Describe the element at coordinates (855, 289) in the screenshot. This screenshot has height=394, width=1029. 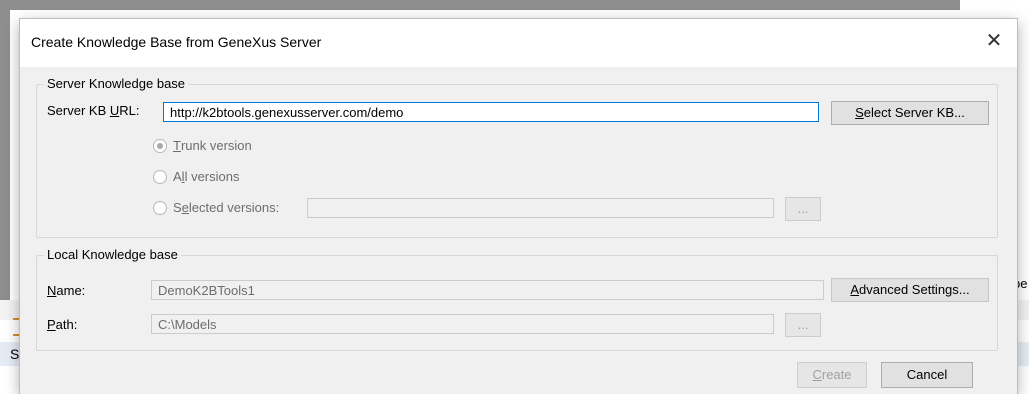
I see `button-accesskey: A` at that location.